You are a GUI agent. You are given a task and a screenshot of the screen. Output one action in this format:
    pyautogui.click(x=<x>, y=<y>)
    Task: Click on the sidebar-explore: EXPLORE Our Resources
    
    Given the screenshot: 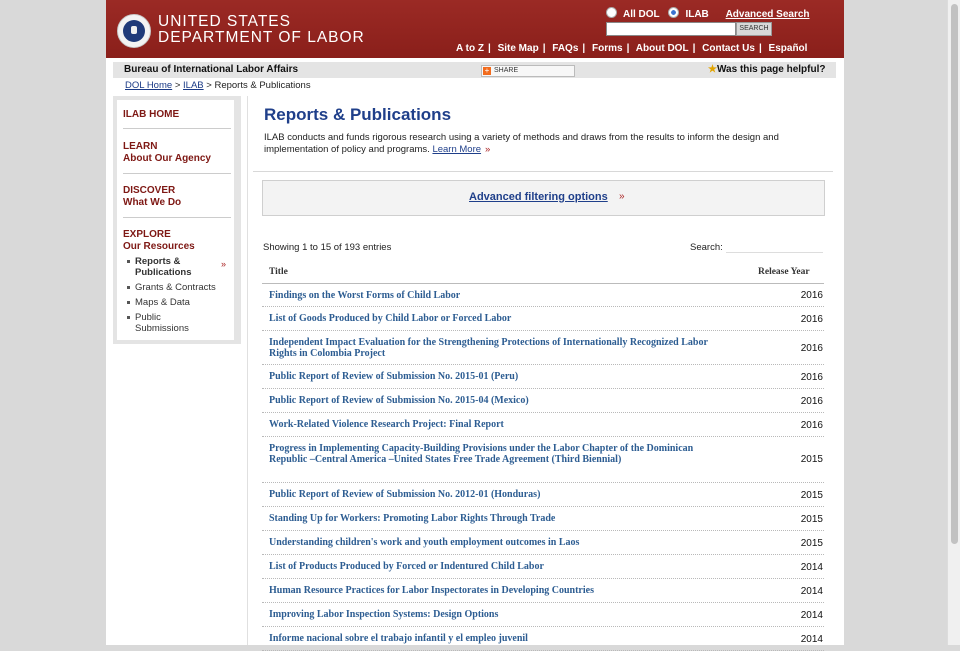 What is the action you would take?
    pyautogui.click(x=159, y=241)
    